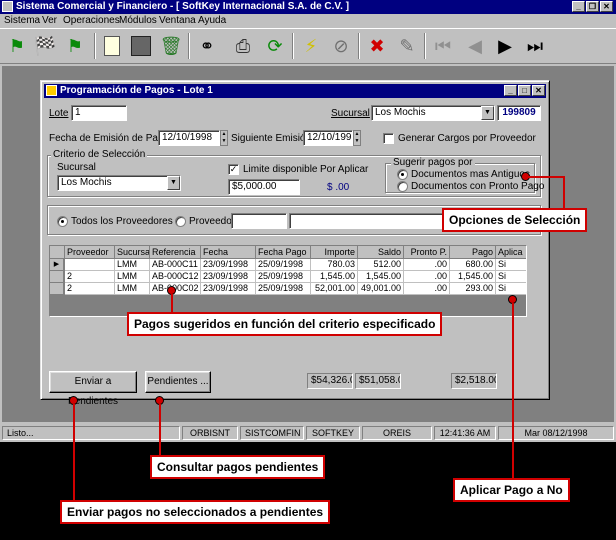  I want to click on fecha-emision-spinner: ▲ ▼, so click(224, 138).